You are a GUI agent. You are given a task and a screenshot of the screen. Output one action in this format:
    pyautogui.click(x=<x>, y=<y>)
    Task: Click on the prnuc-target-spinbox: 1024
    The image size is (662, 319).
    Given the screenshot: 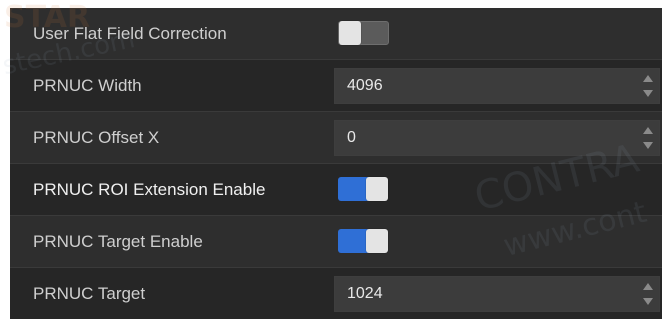 What is the action you would take?
    pyautogui.click(x=497, y=294)
    